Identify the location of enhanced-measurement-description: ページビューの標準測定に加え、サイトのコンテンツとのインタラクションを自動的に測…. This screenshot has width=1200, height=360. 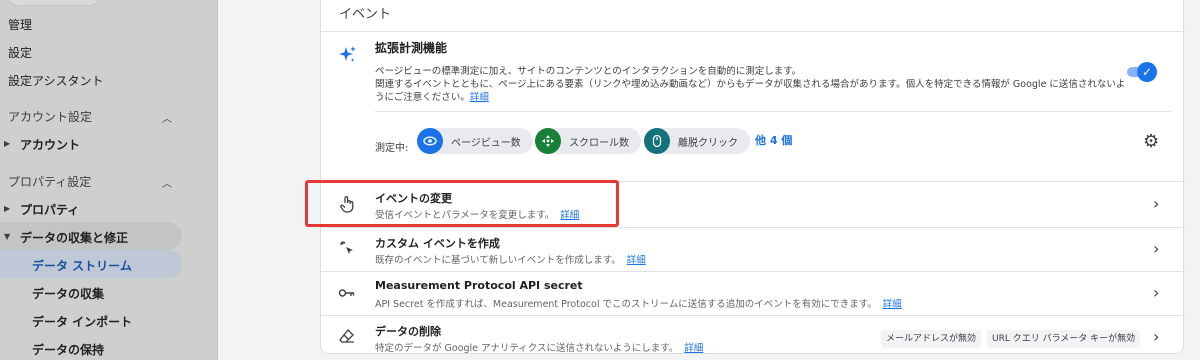
(755, 84).